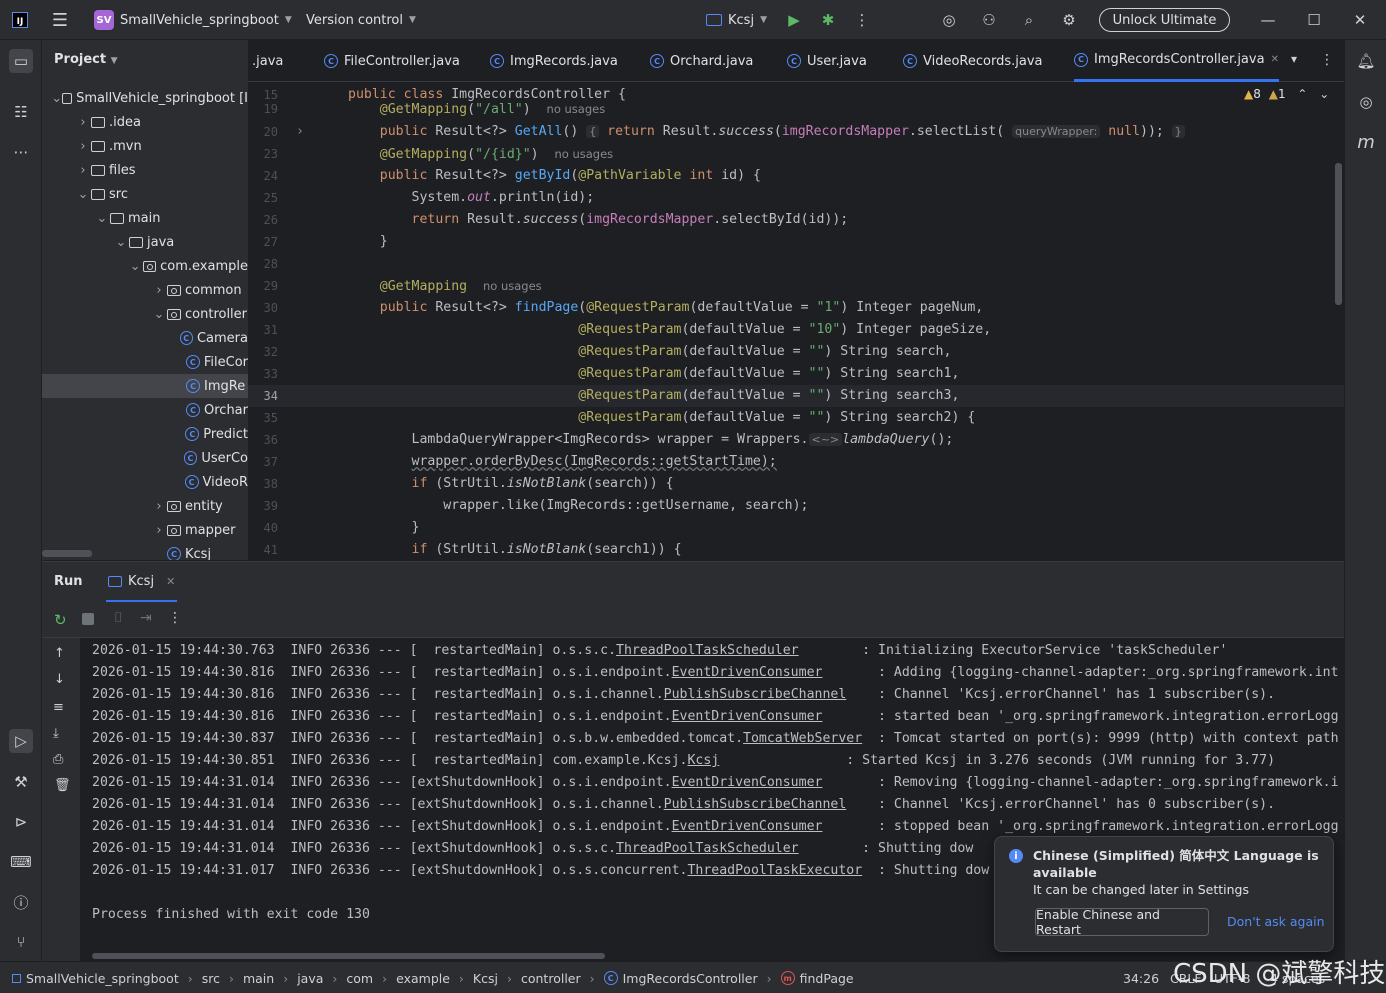  What do you see at coordinates (1294, 59) in the screenshot?
I see `tabs-dropdown-icon: ▾` at bounding box center [1294, 59].